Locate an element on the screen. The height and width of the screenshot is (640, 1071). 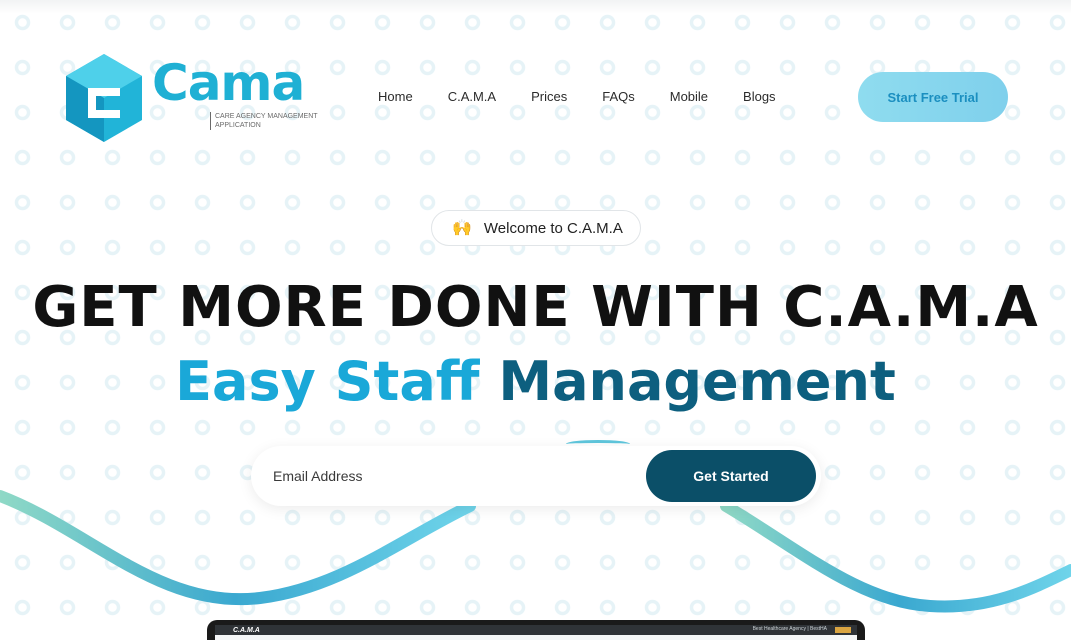
email-input is located at coordinates (453, 476).